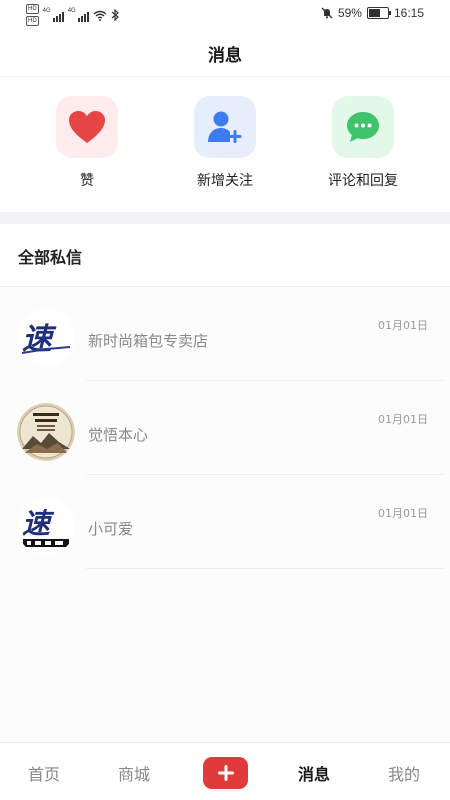 This screenshot has height=800, width=450. I want to click on battery-fill, so click(374, 13).